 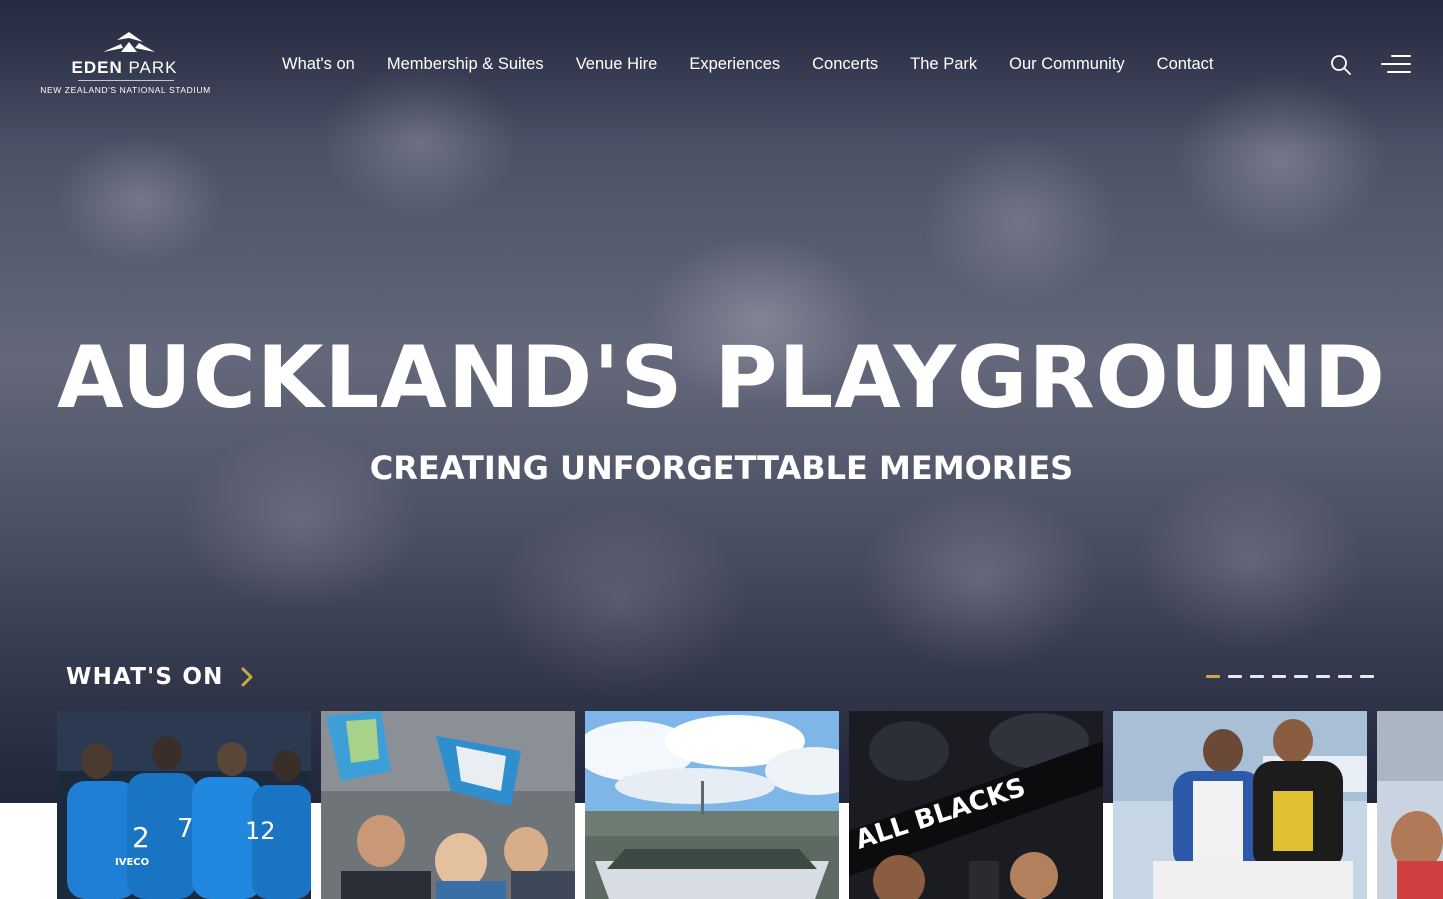 What do you see at coordinates (845, 64) in the screenshot?
I see `nav-item-concerts: Concerts` at bounding box center [845, 64].